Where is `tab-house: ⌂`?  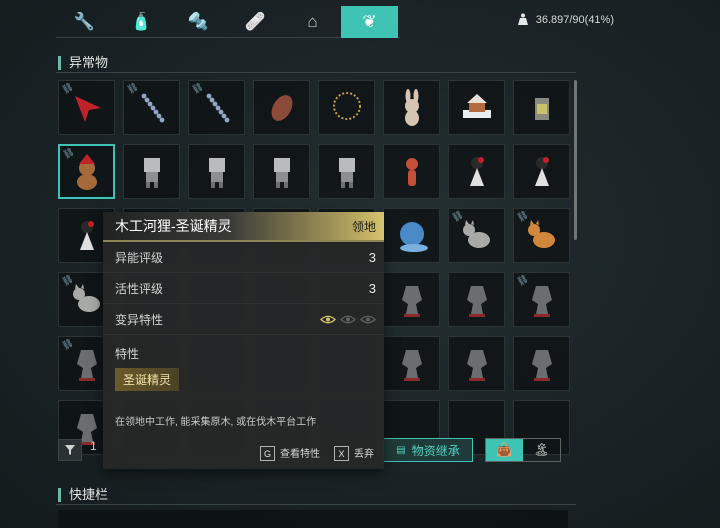 tab-house: ⌂ is located at coordinates (312, 22).